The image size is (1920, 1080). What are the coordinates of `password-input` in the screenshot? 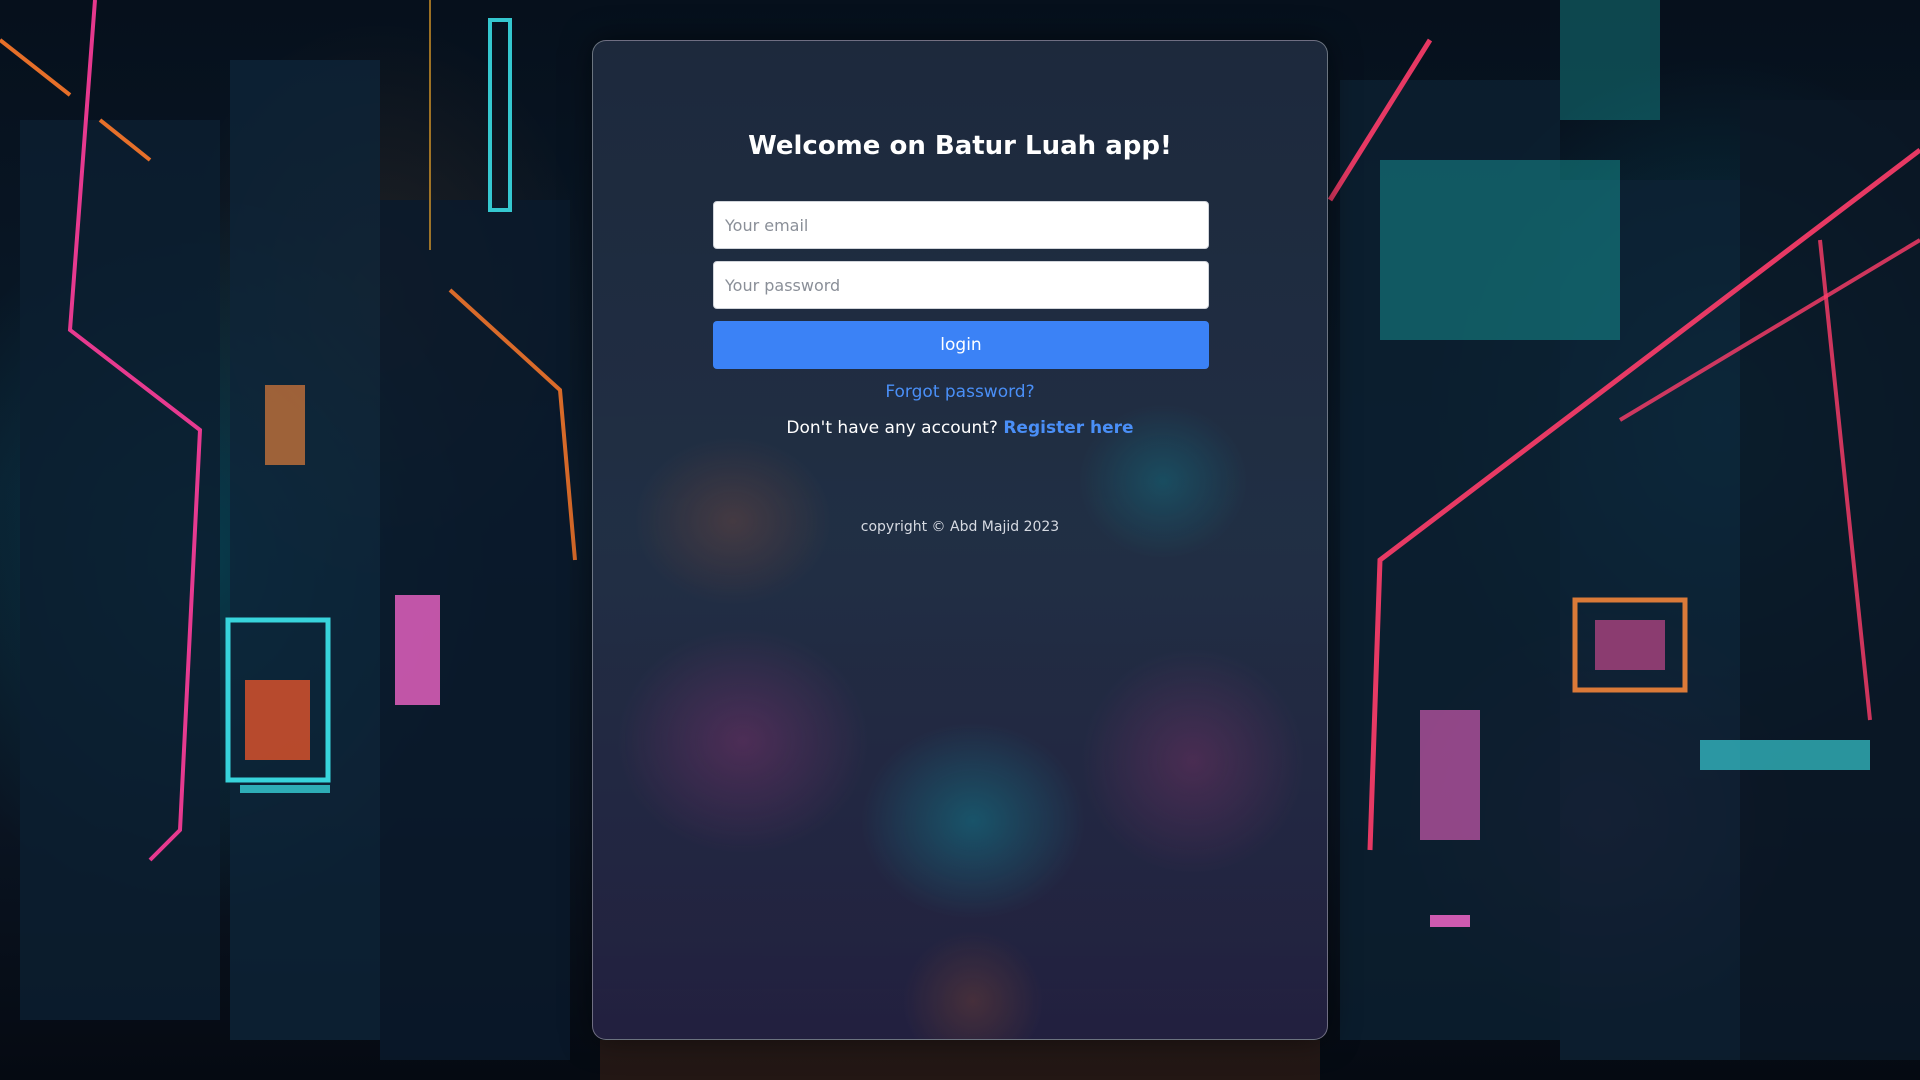 It's located at (961, 285).